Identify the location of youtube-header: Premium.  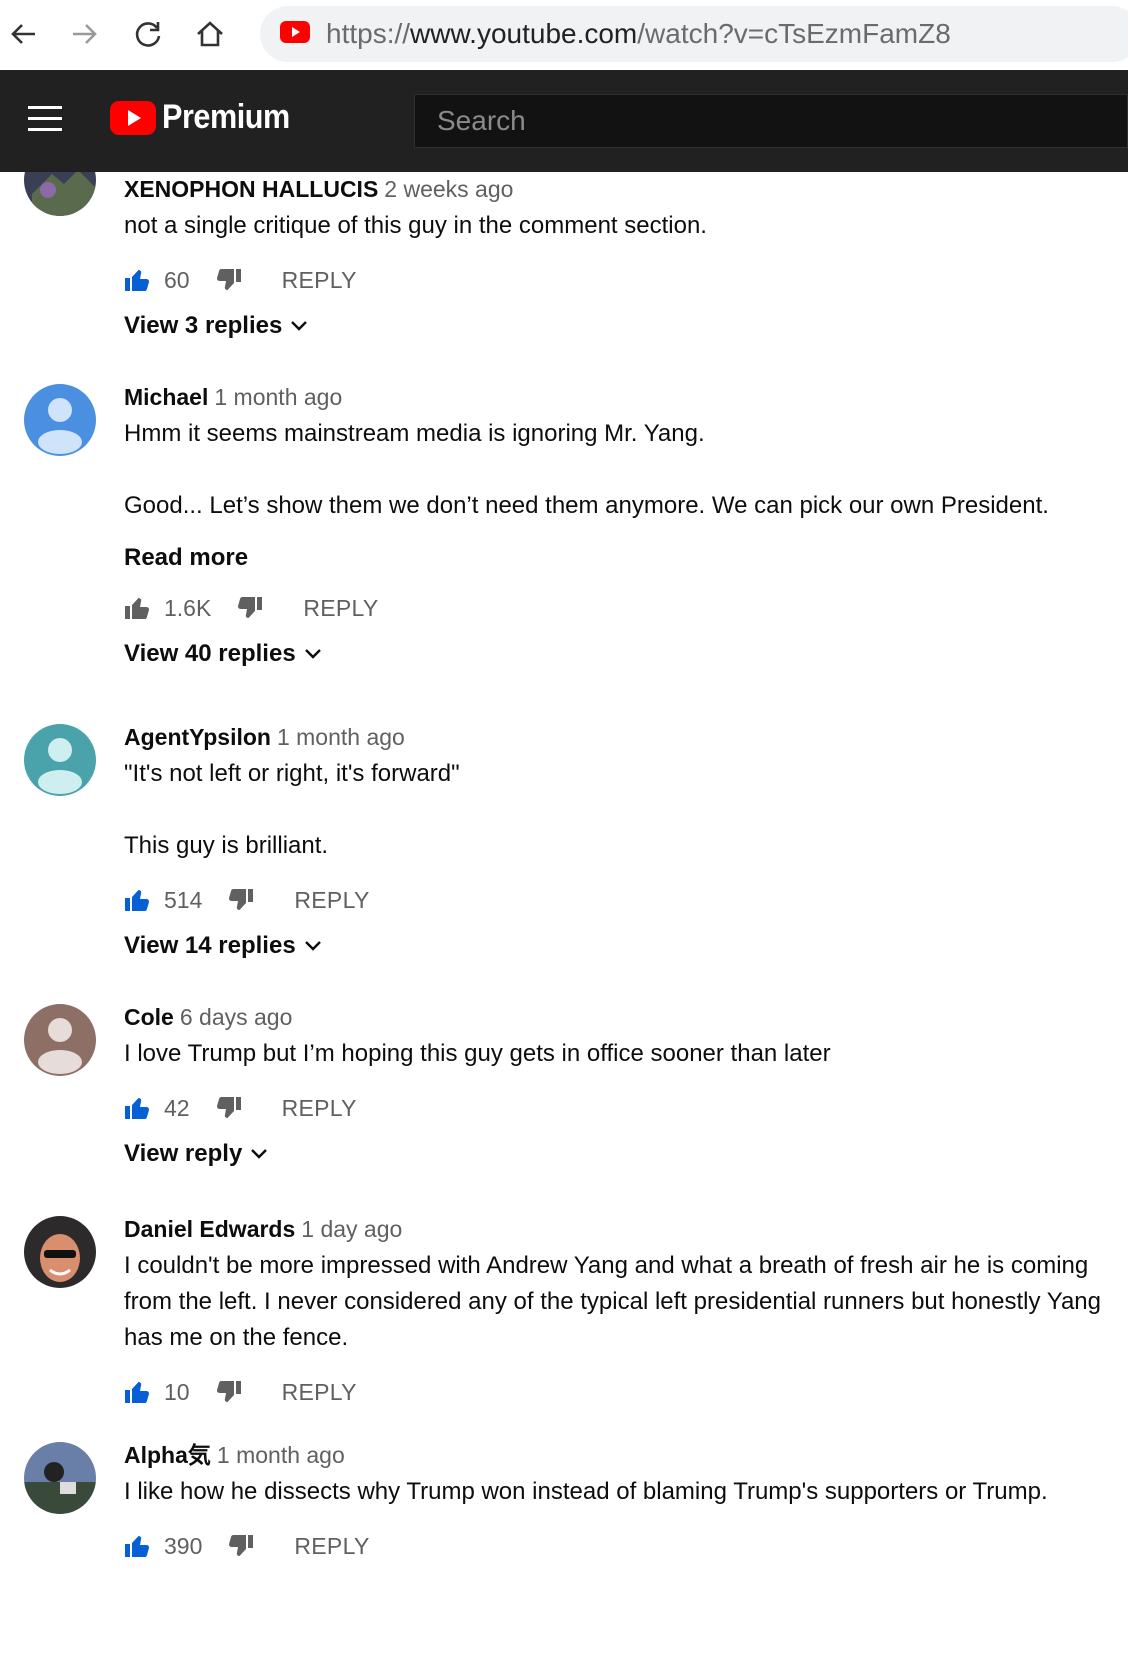
(564, 121).